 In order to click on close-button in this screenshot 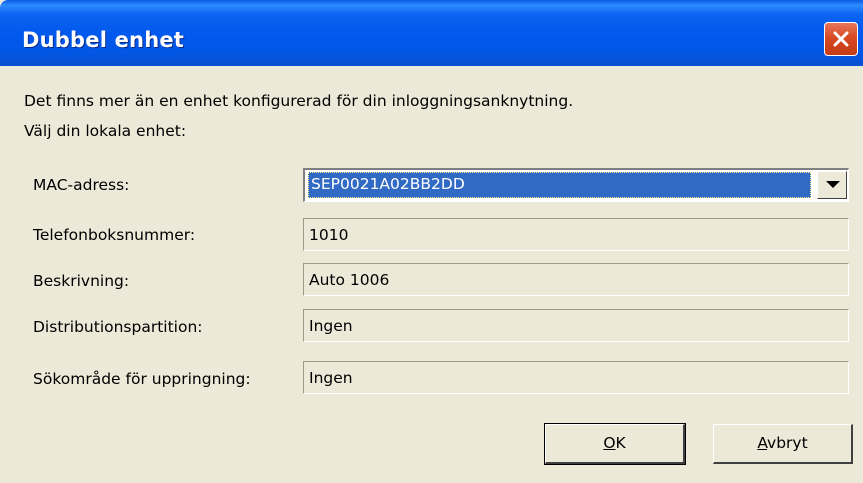, I will do `click(841, 39)`.